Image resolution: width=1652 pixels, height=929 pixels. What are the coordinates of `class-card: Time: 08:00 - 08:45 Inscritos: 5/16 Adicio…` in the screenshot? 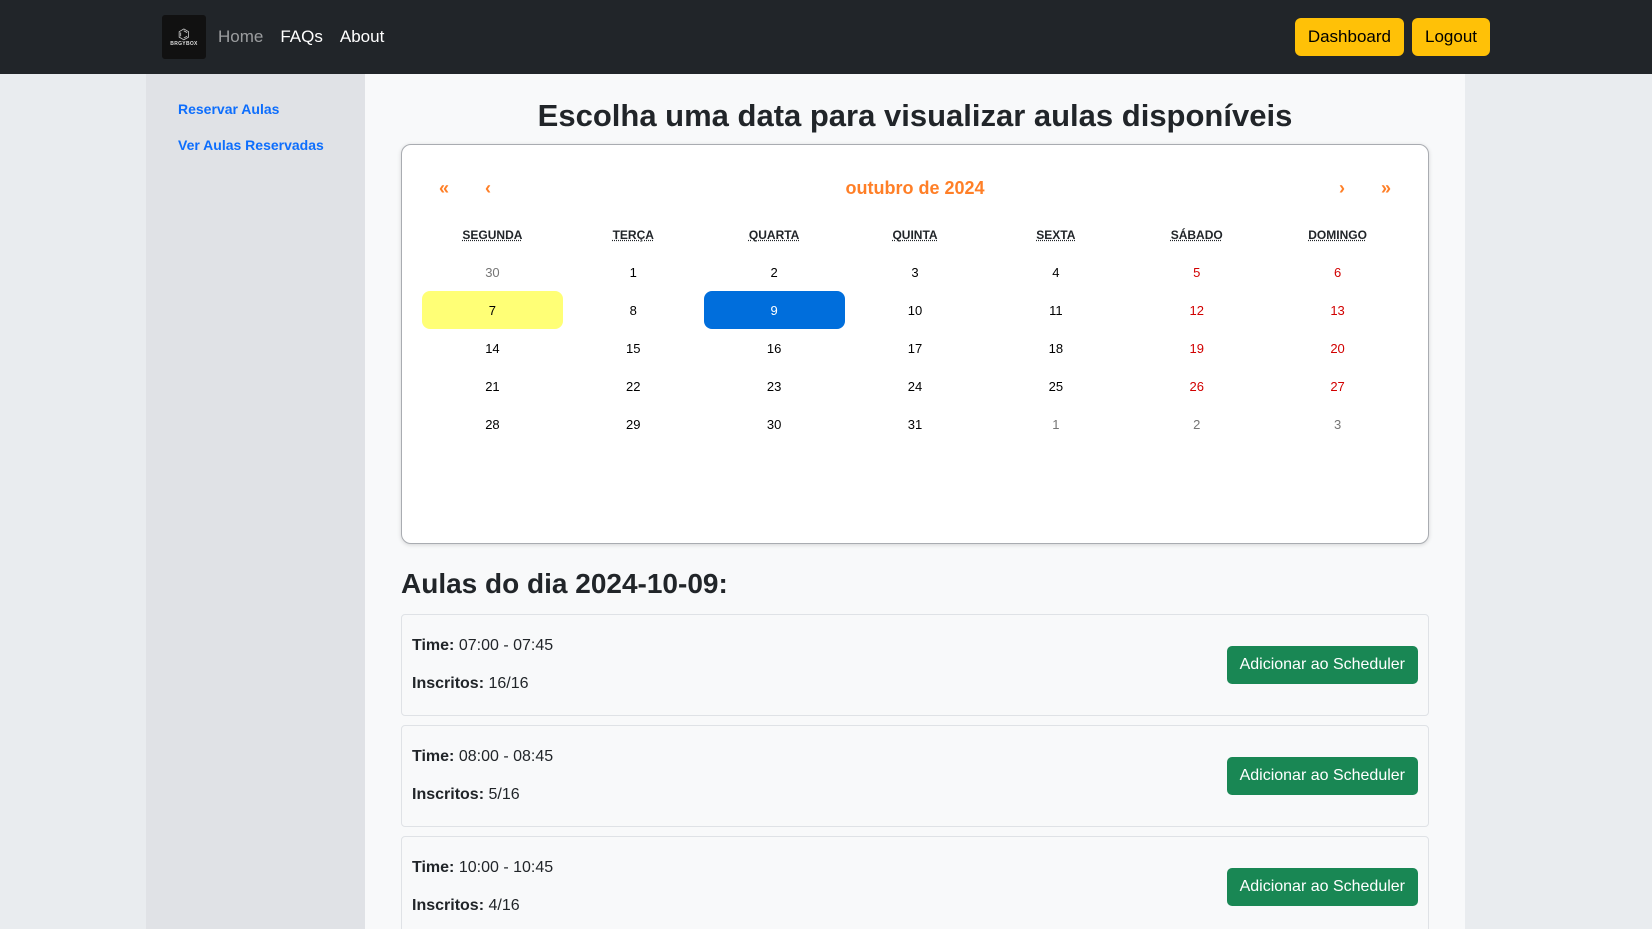 It's located at (915, 776).